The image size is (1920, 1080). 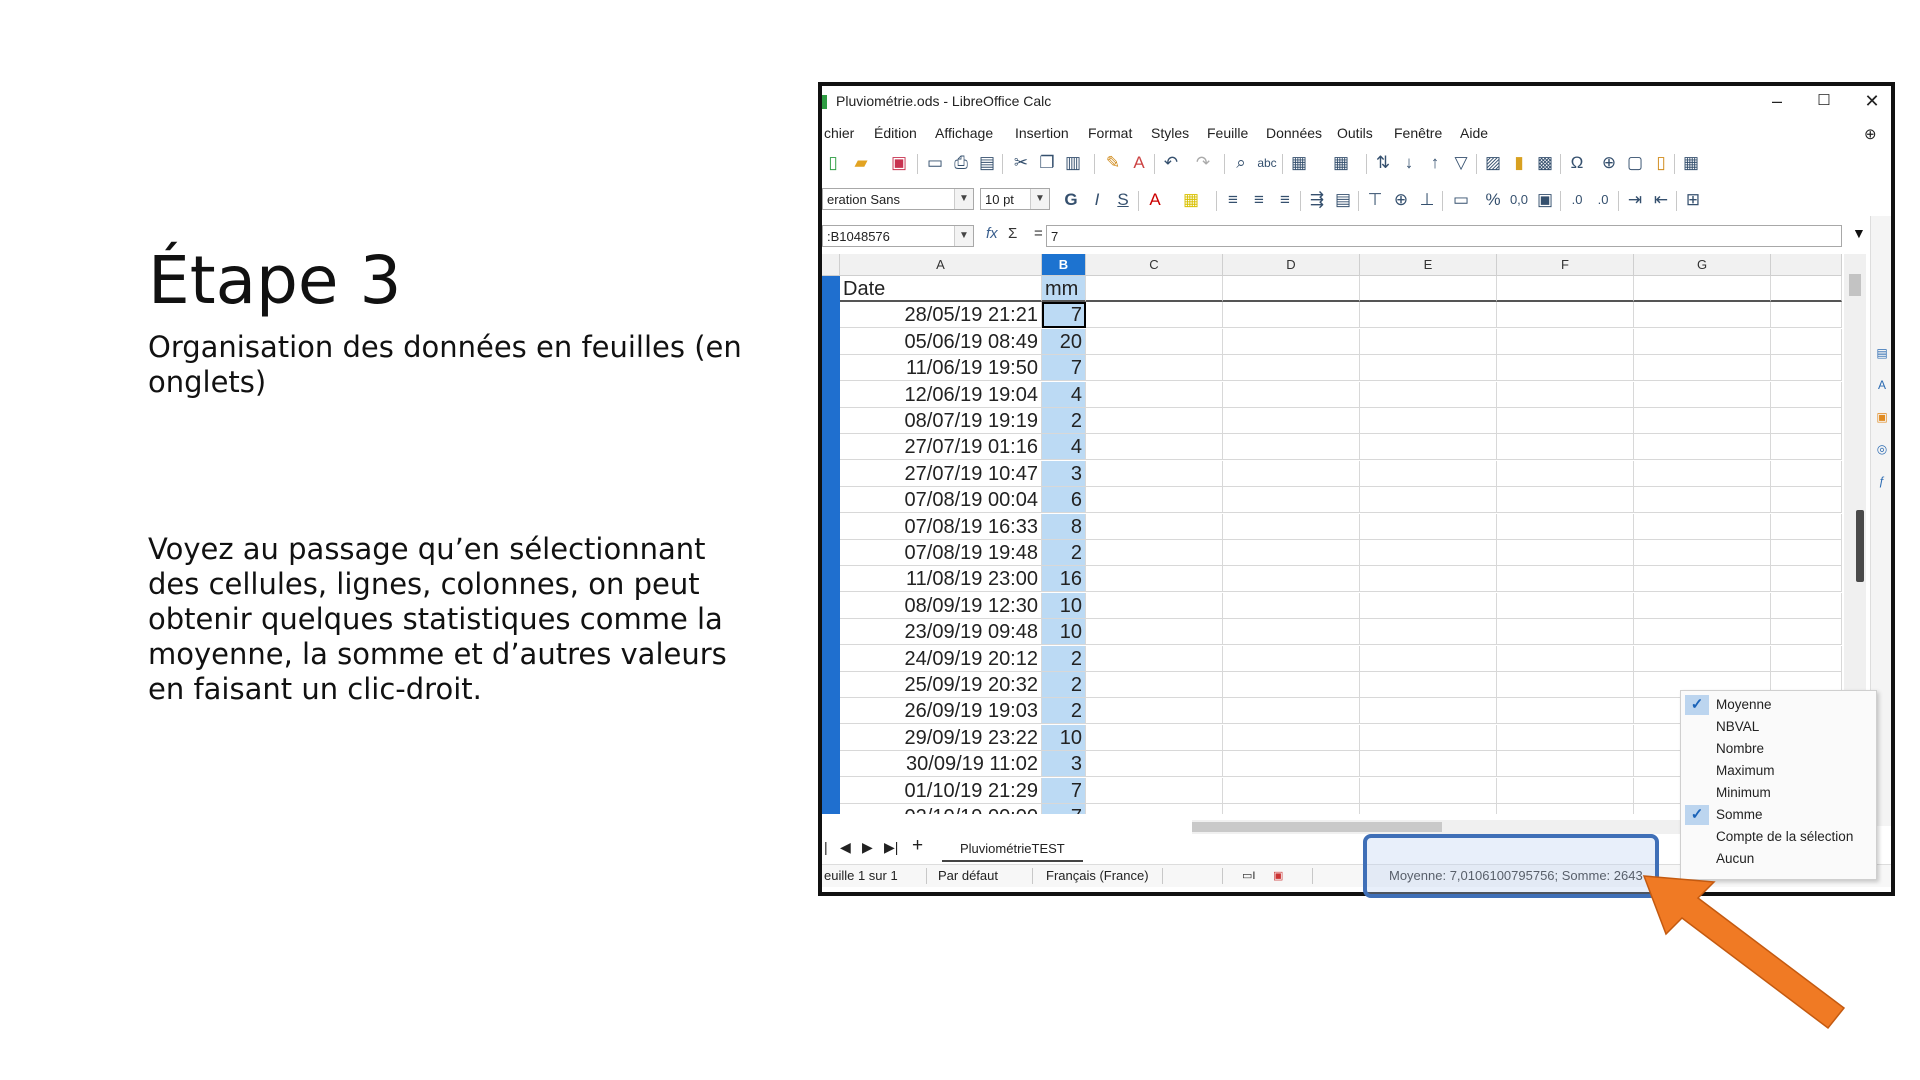 What do you see at coordinates (1110, 133) in the screenshot?
I see `menu-format: Format` at bounding box center [1110, 133].